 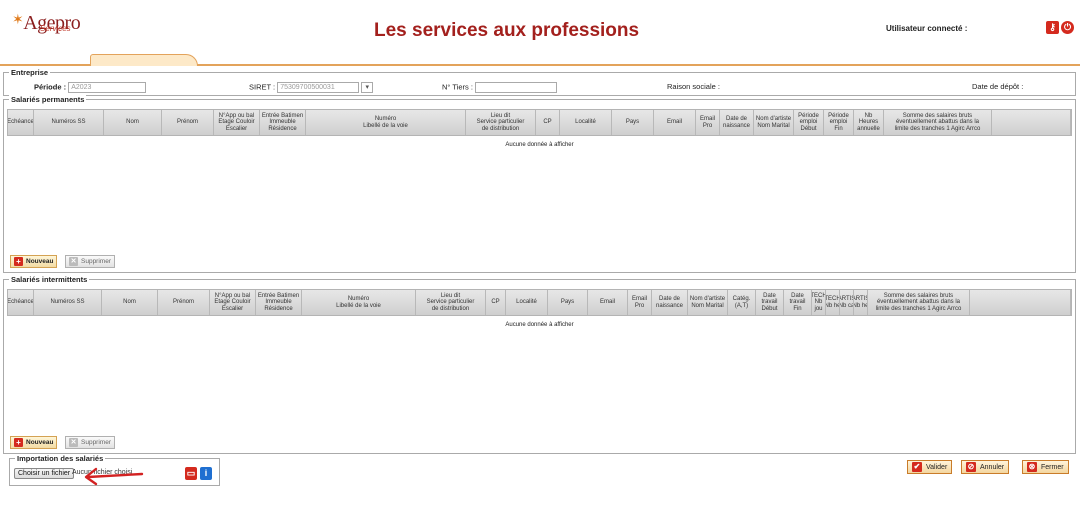 I want to click on intermittents-col-header: ARTIS Nb ca, so click(x=847, y=302).